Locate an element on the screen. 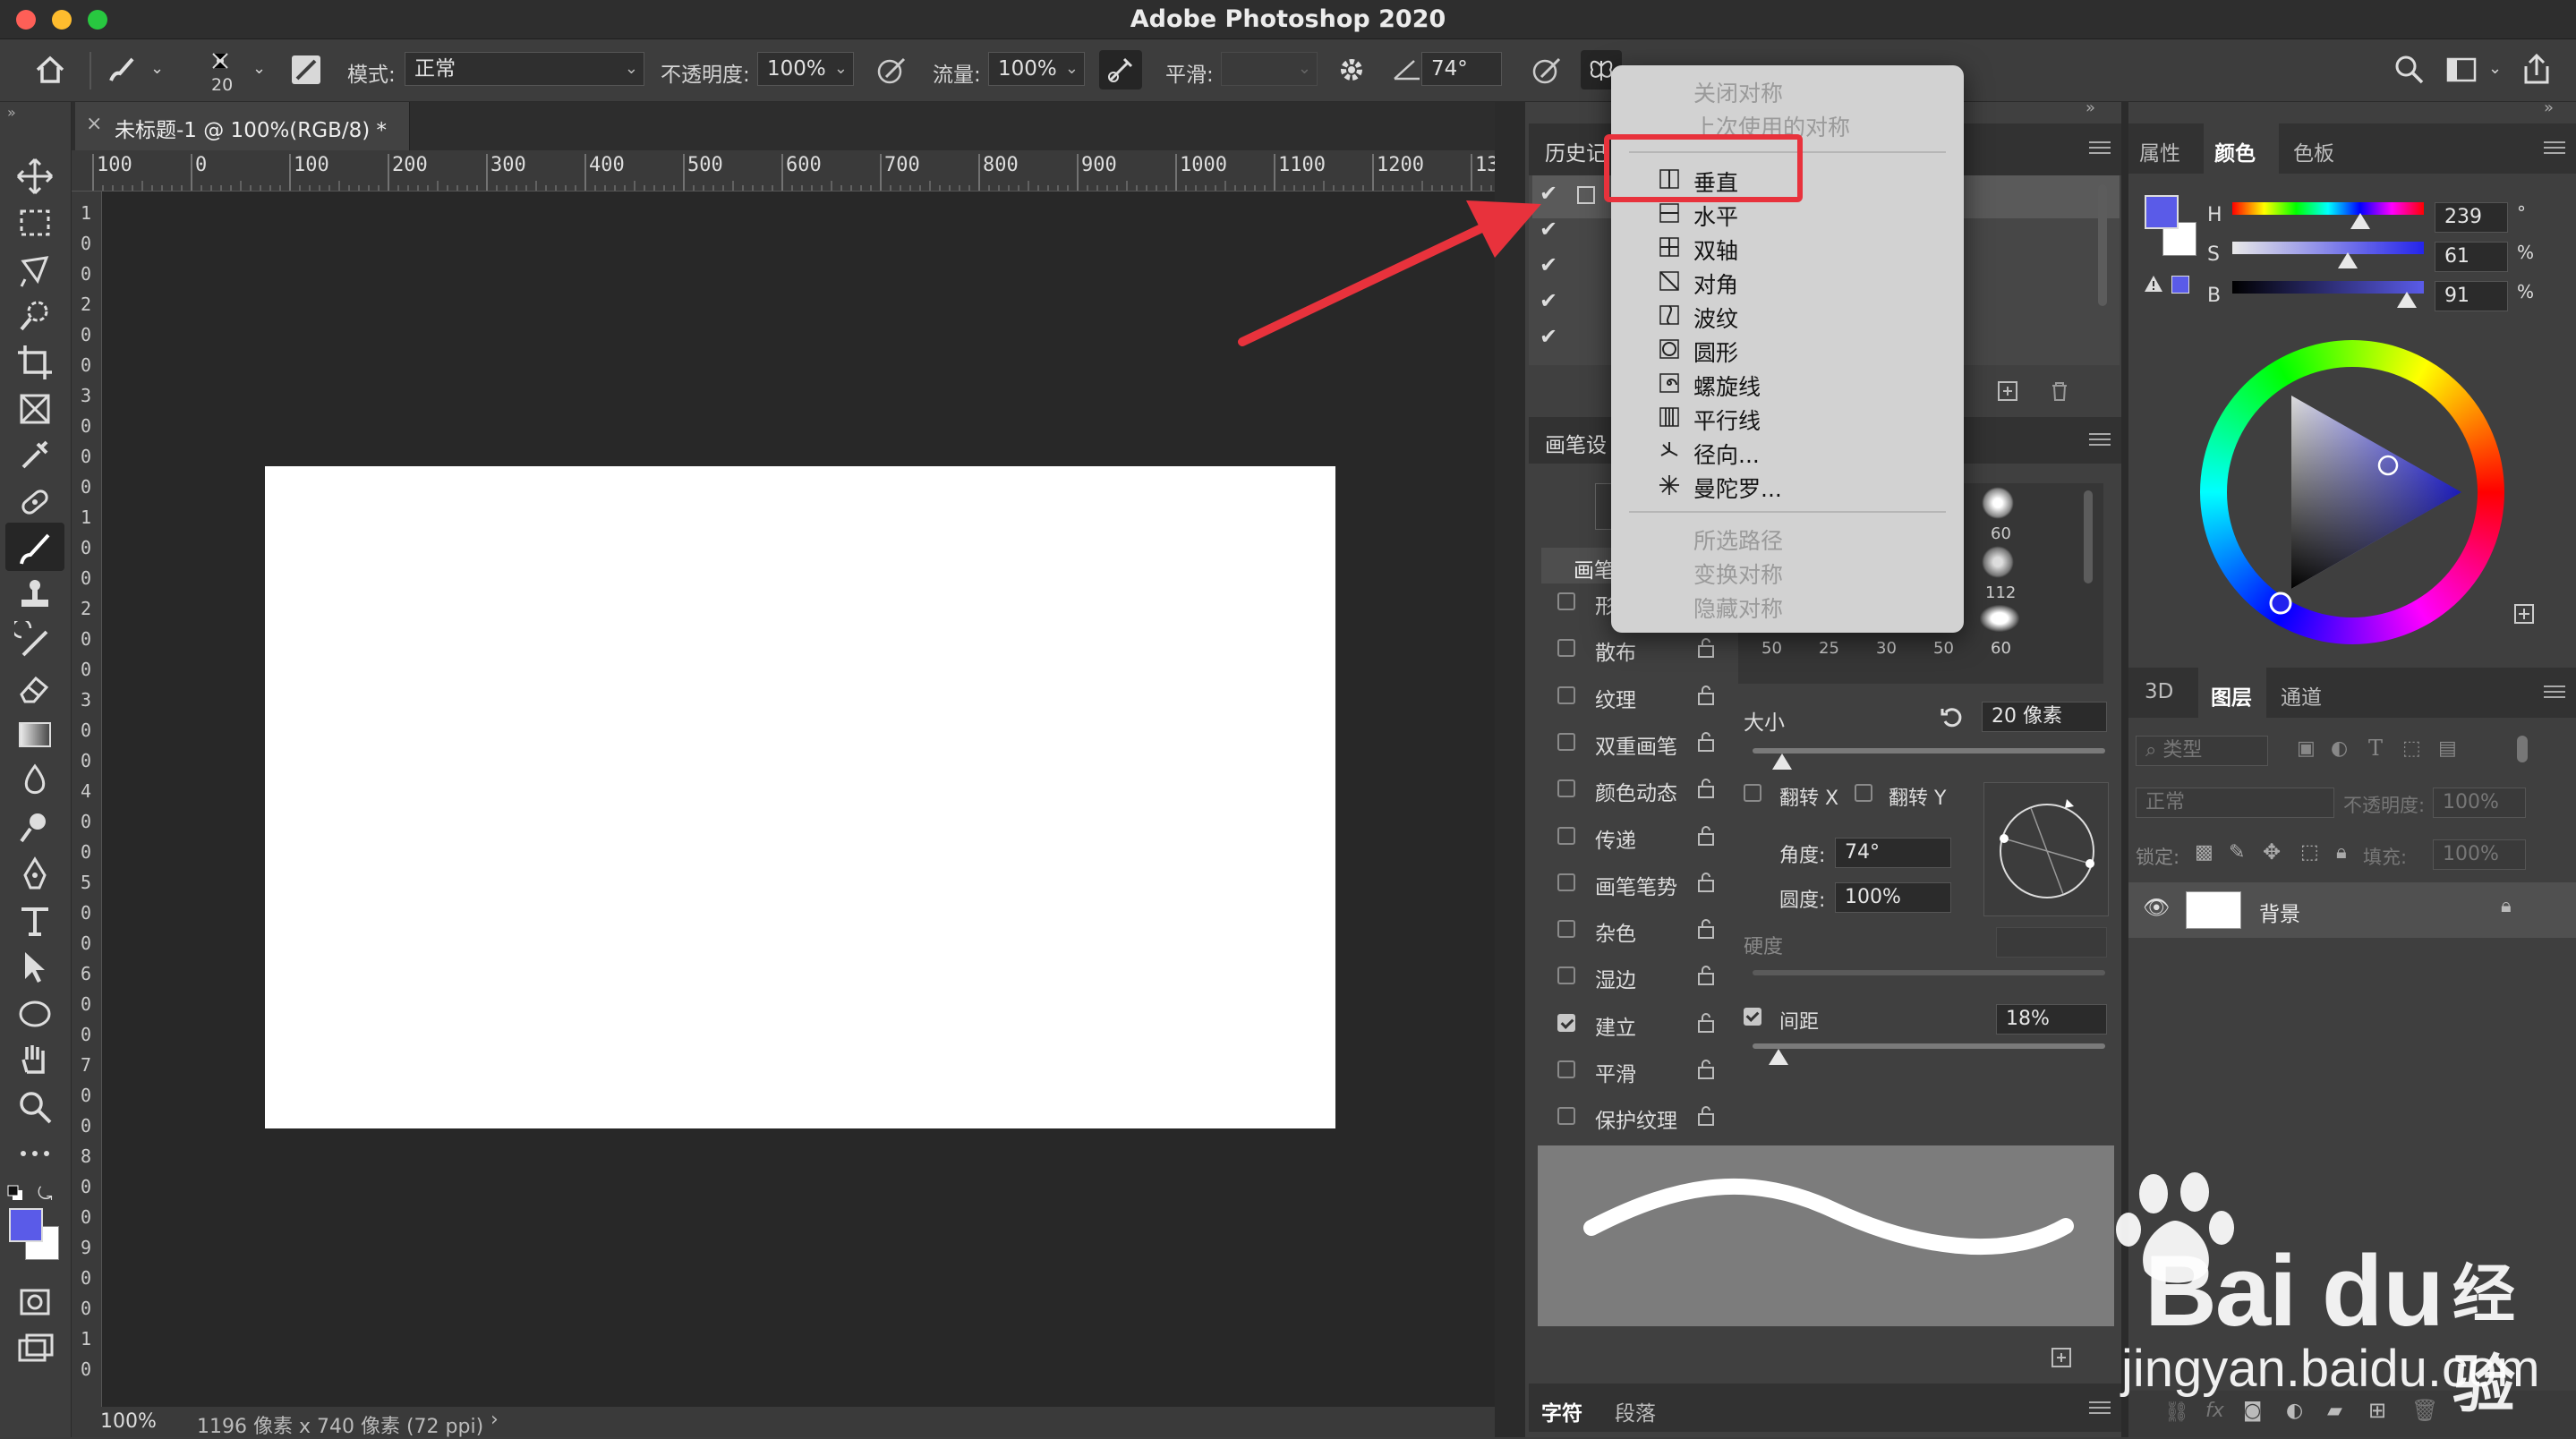  menu-item-selected-path: 所选路径 is located at coordinates (1738, 540).